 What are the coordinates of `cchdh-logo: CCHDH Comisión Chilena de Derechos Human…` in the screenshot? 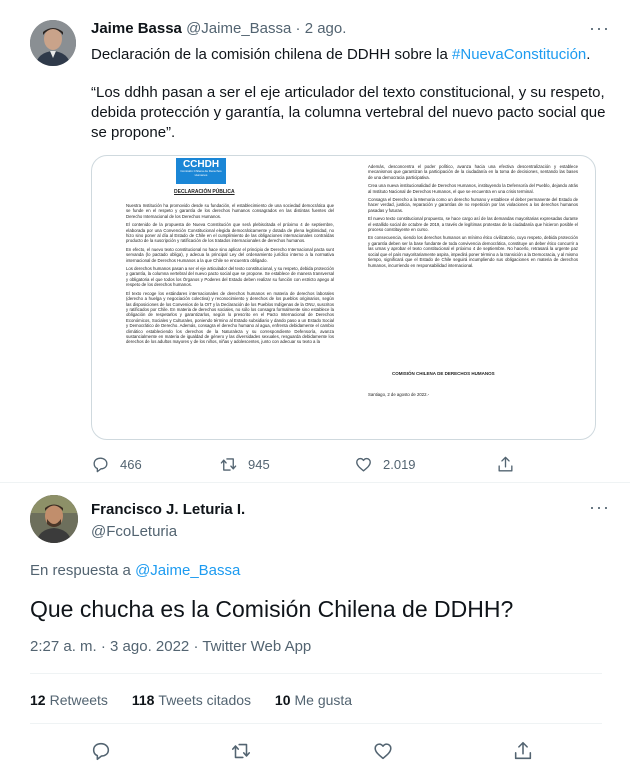 It's located at (201, 171).